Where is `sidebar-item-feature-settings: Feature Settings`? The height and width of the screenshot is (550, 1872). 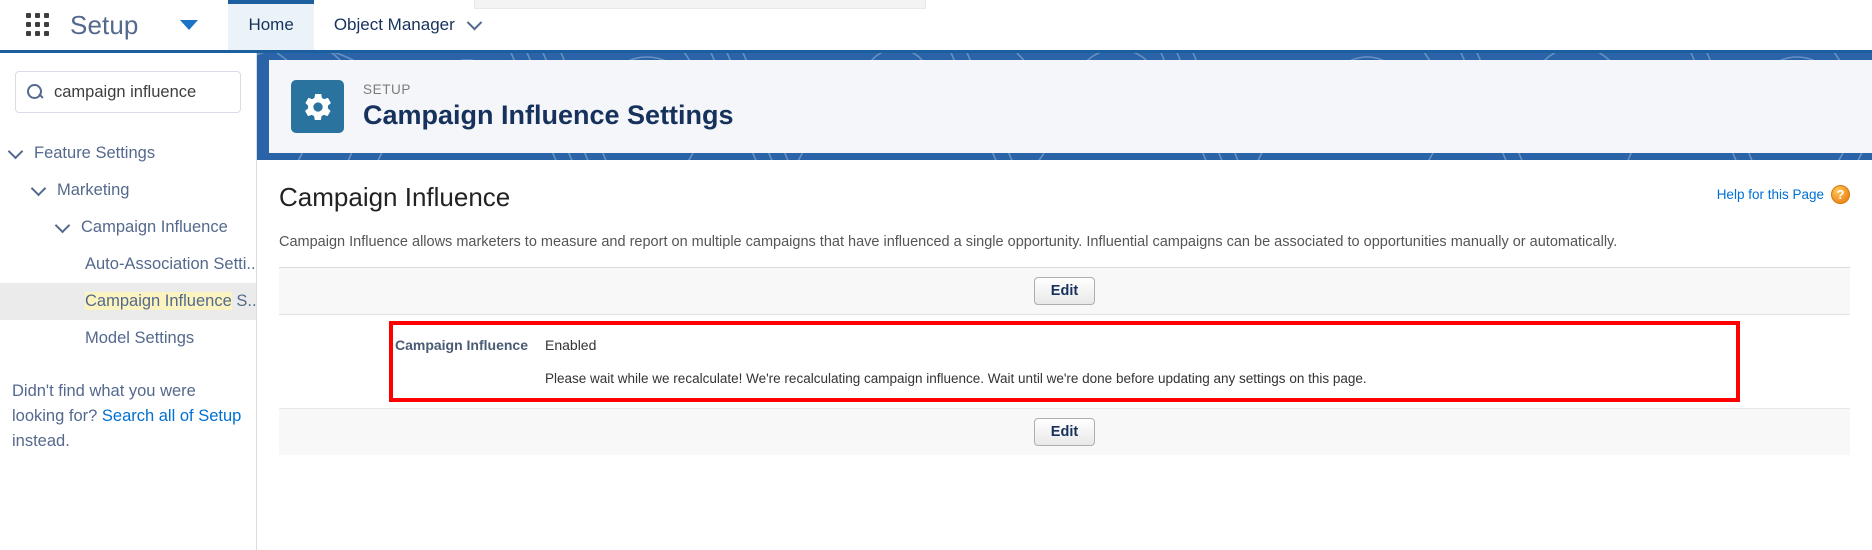
sidebar-item-feature-settings: Feature Settings is located at coordinates (128, 153).